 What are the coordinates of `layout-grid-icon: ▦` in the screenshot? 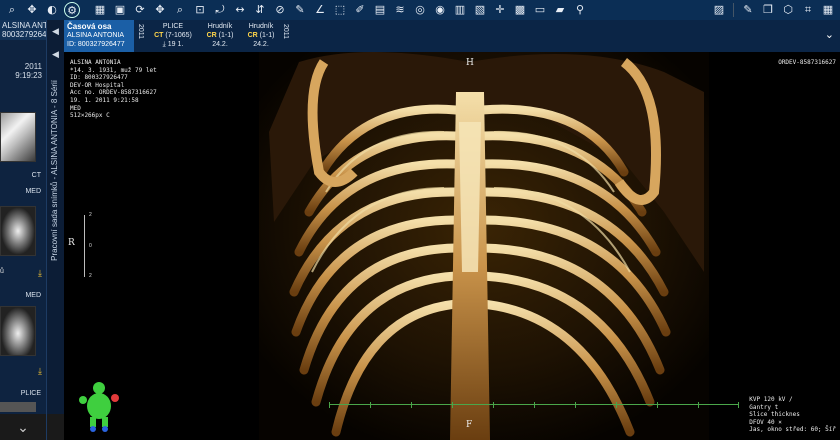 It's located at (100, 10).